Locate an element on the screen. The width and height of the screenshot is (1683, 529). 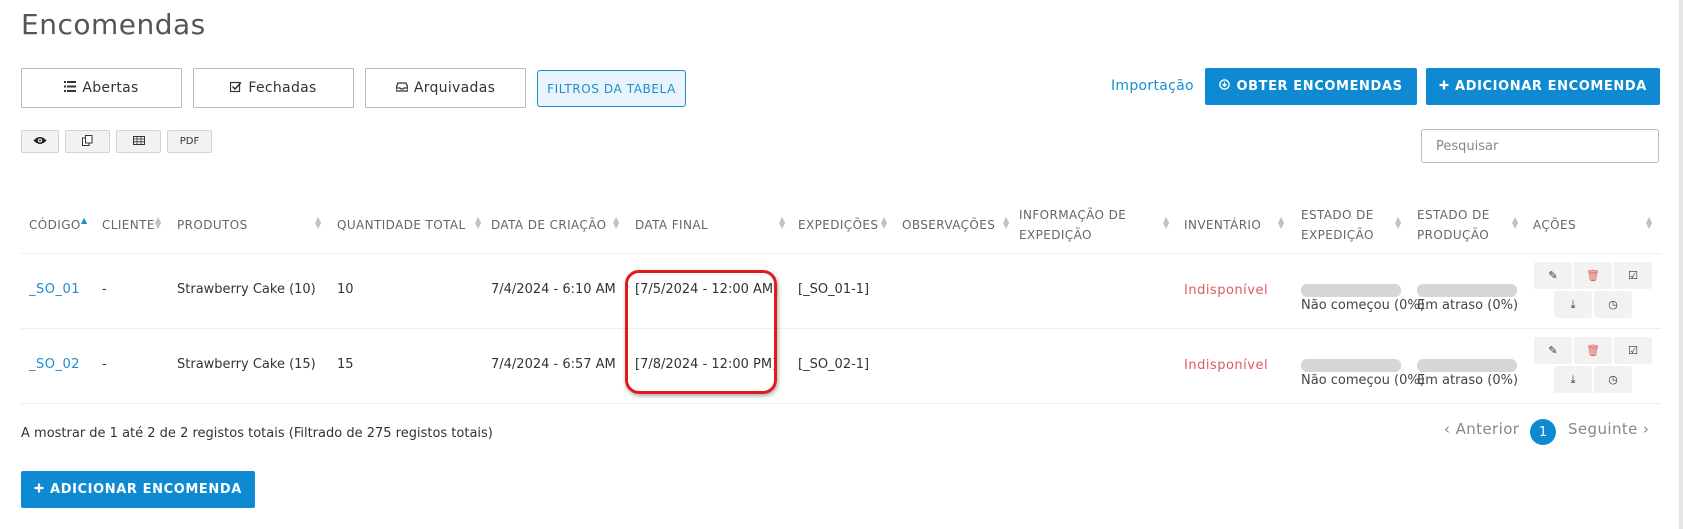
add-order-bottom-button: ADICIONAR ENCOMENDA is located at coordinates (138, 489).